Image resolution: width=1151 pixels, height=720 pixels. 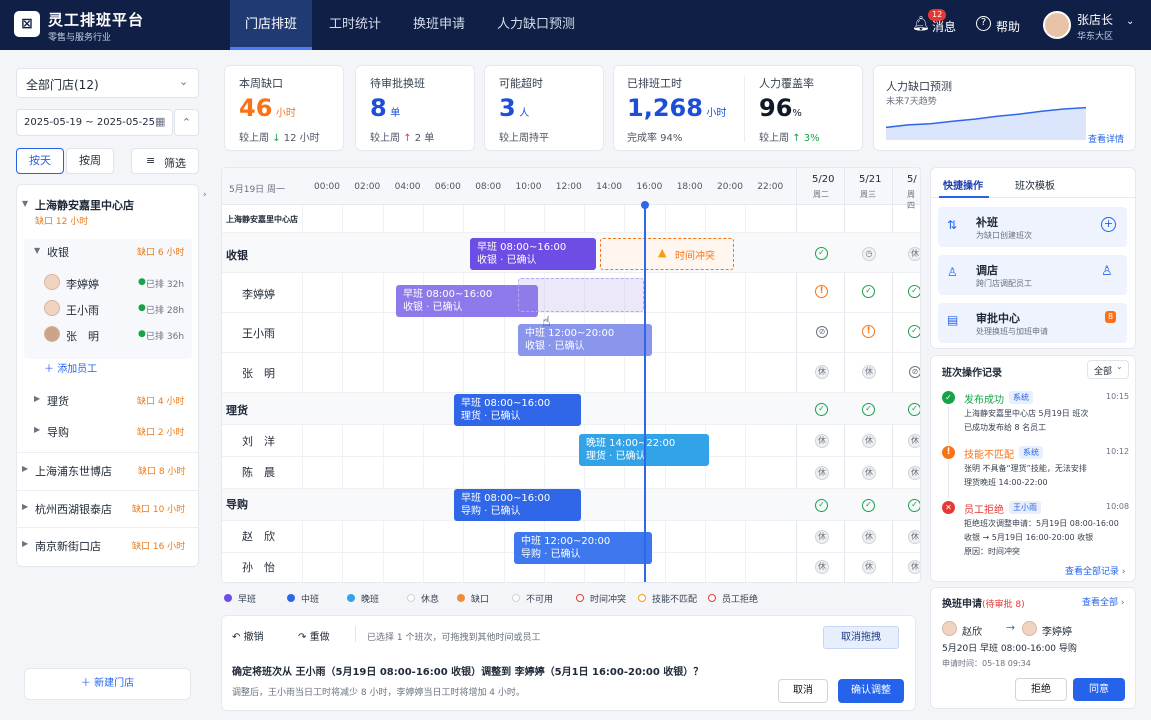 I want to click on stat-label: 本周缺口, so click(x=261, y=83).